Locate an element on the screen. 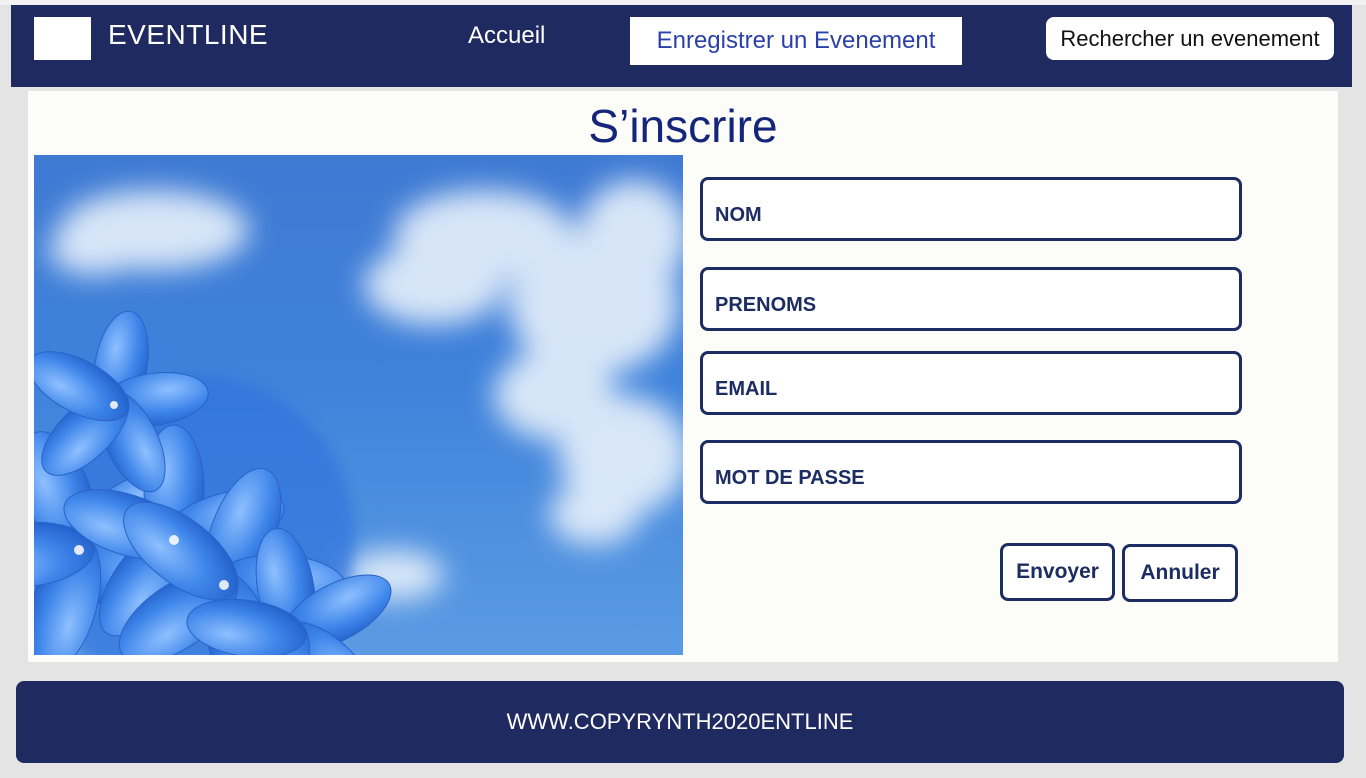  password-input is located at coordinates (971, 472).